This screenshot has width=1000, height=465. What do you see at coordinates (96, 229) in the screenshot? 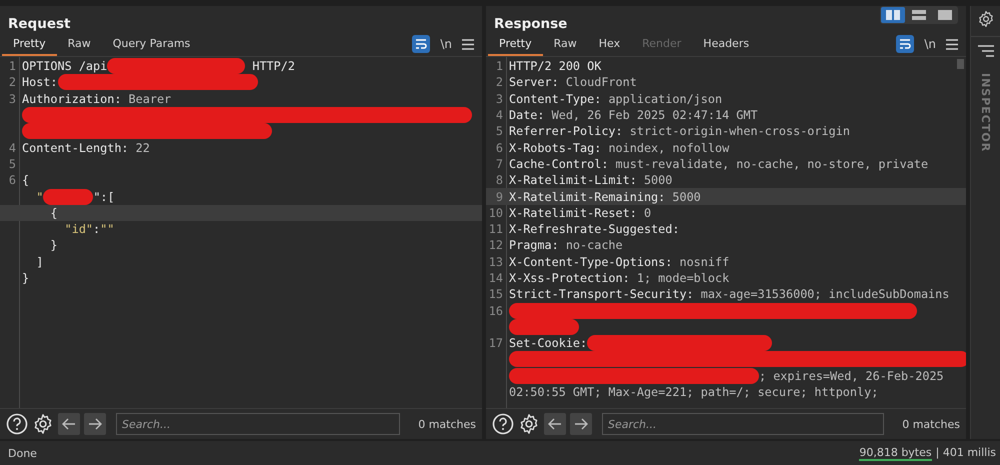
I see `code-text: :` at bounding box center [96, 229].